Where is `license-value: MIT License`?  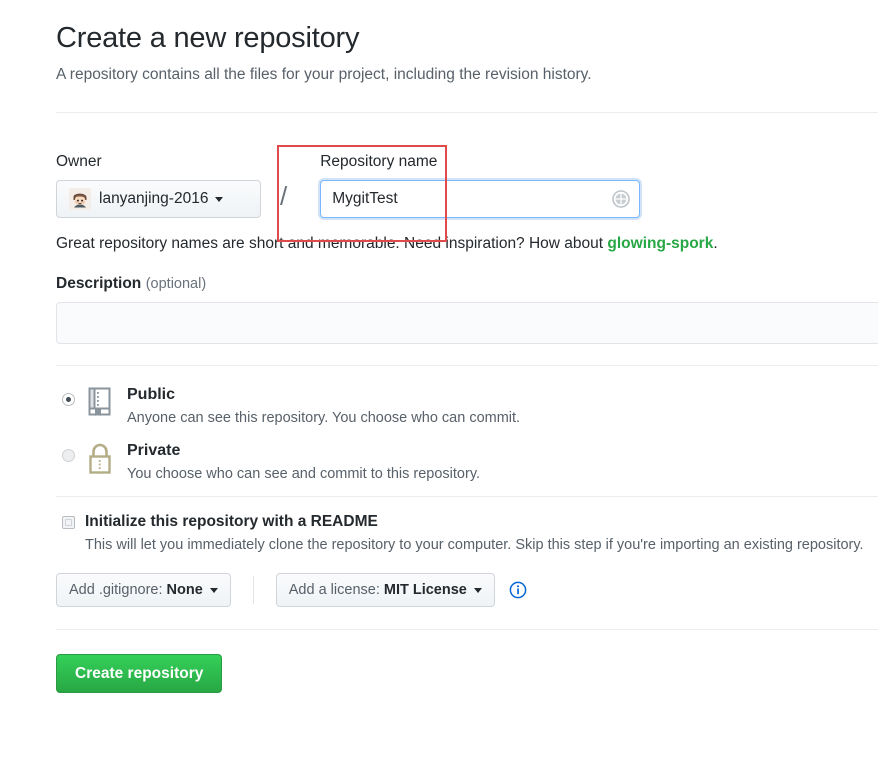
license-value: MIT License is located at coordinates (425, 590).